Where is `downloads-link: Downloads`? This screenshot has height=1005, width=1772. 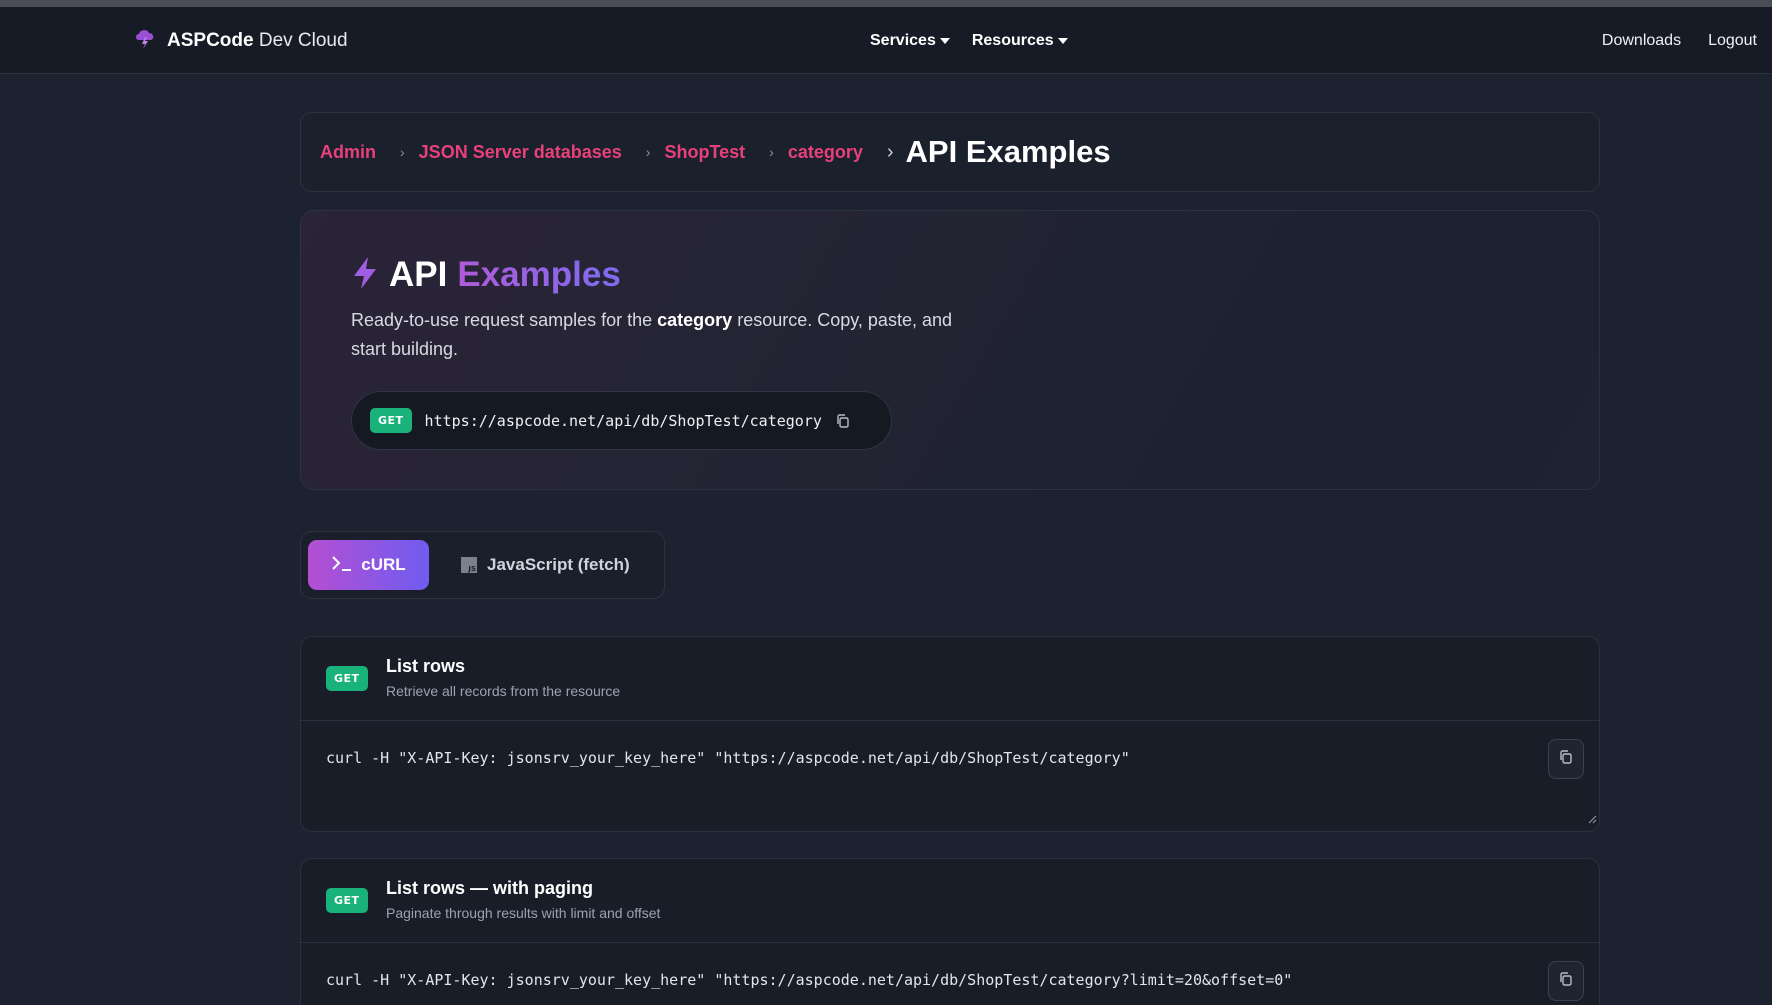
downloads-link: Downloads is located at coordinates (1641, 41).